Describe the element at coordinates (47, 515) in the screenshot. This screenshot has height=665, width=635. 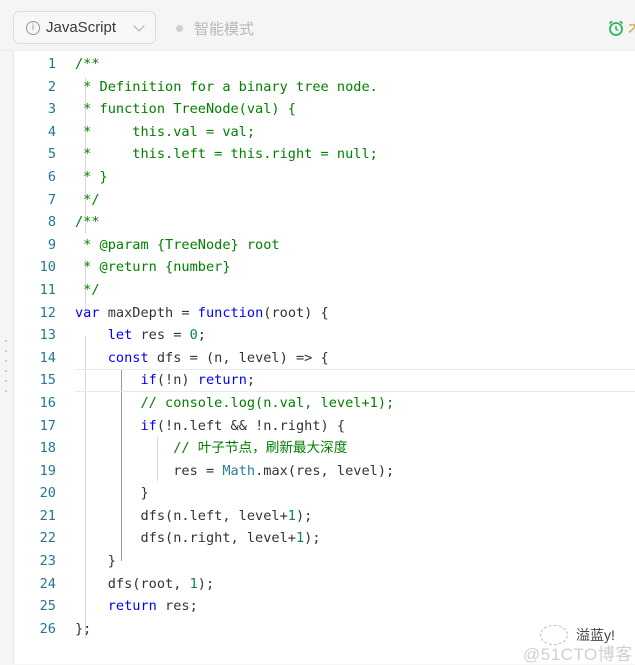
I see `line-number: 21` at that location.